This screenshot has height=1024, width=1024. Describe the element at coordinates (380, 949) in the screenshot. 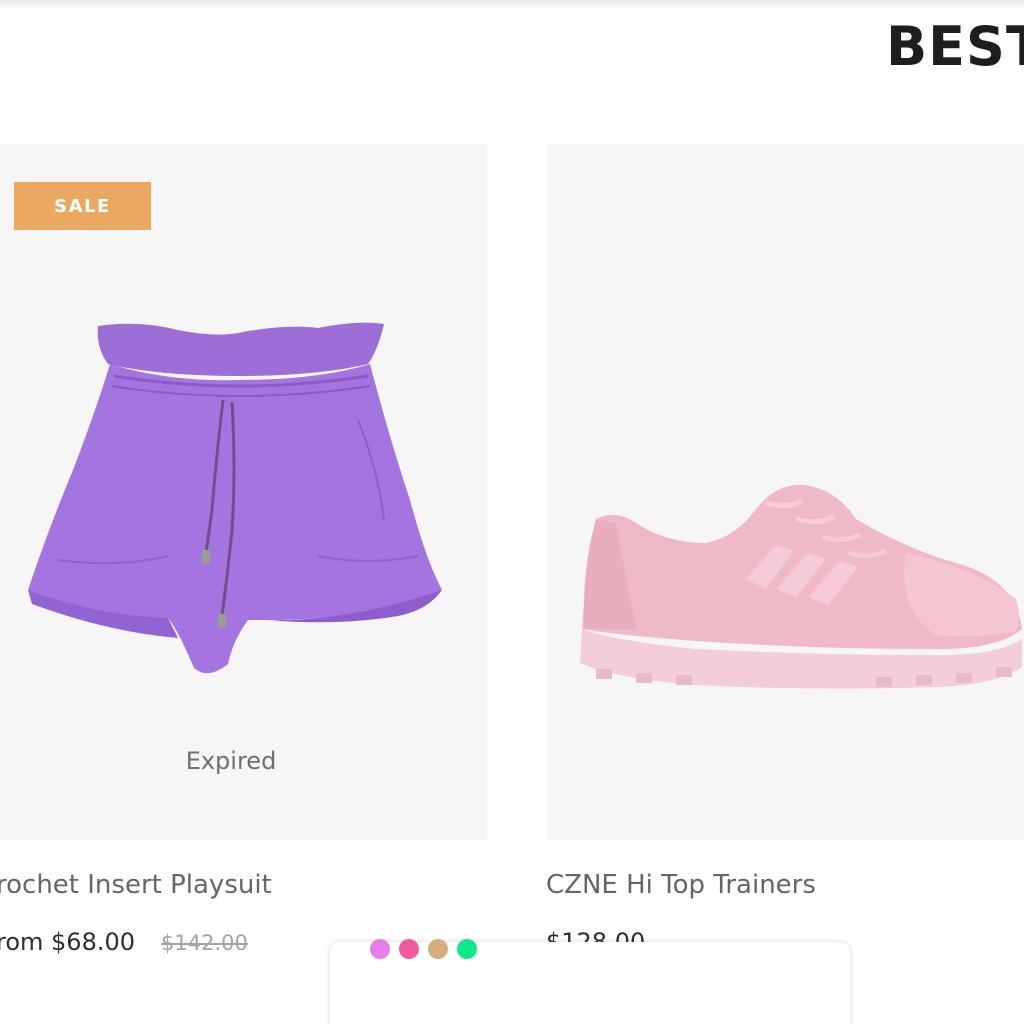

I see `swatch-violet` at that location.